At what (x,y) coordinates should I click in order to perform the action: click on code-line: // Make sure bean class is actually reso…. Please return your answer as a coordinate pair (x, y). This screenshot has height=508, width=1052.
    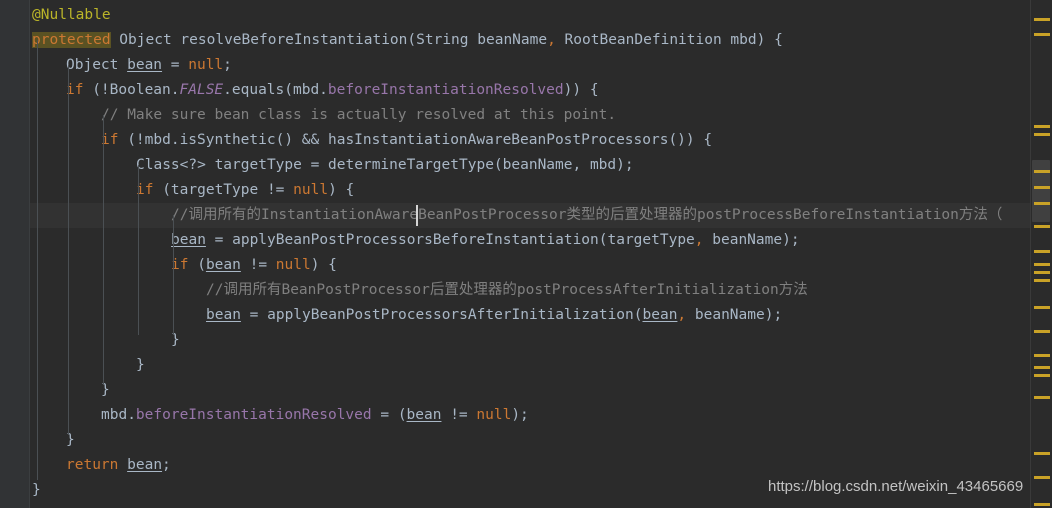
    Looking at the image, I should click on (323, 115).